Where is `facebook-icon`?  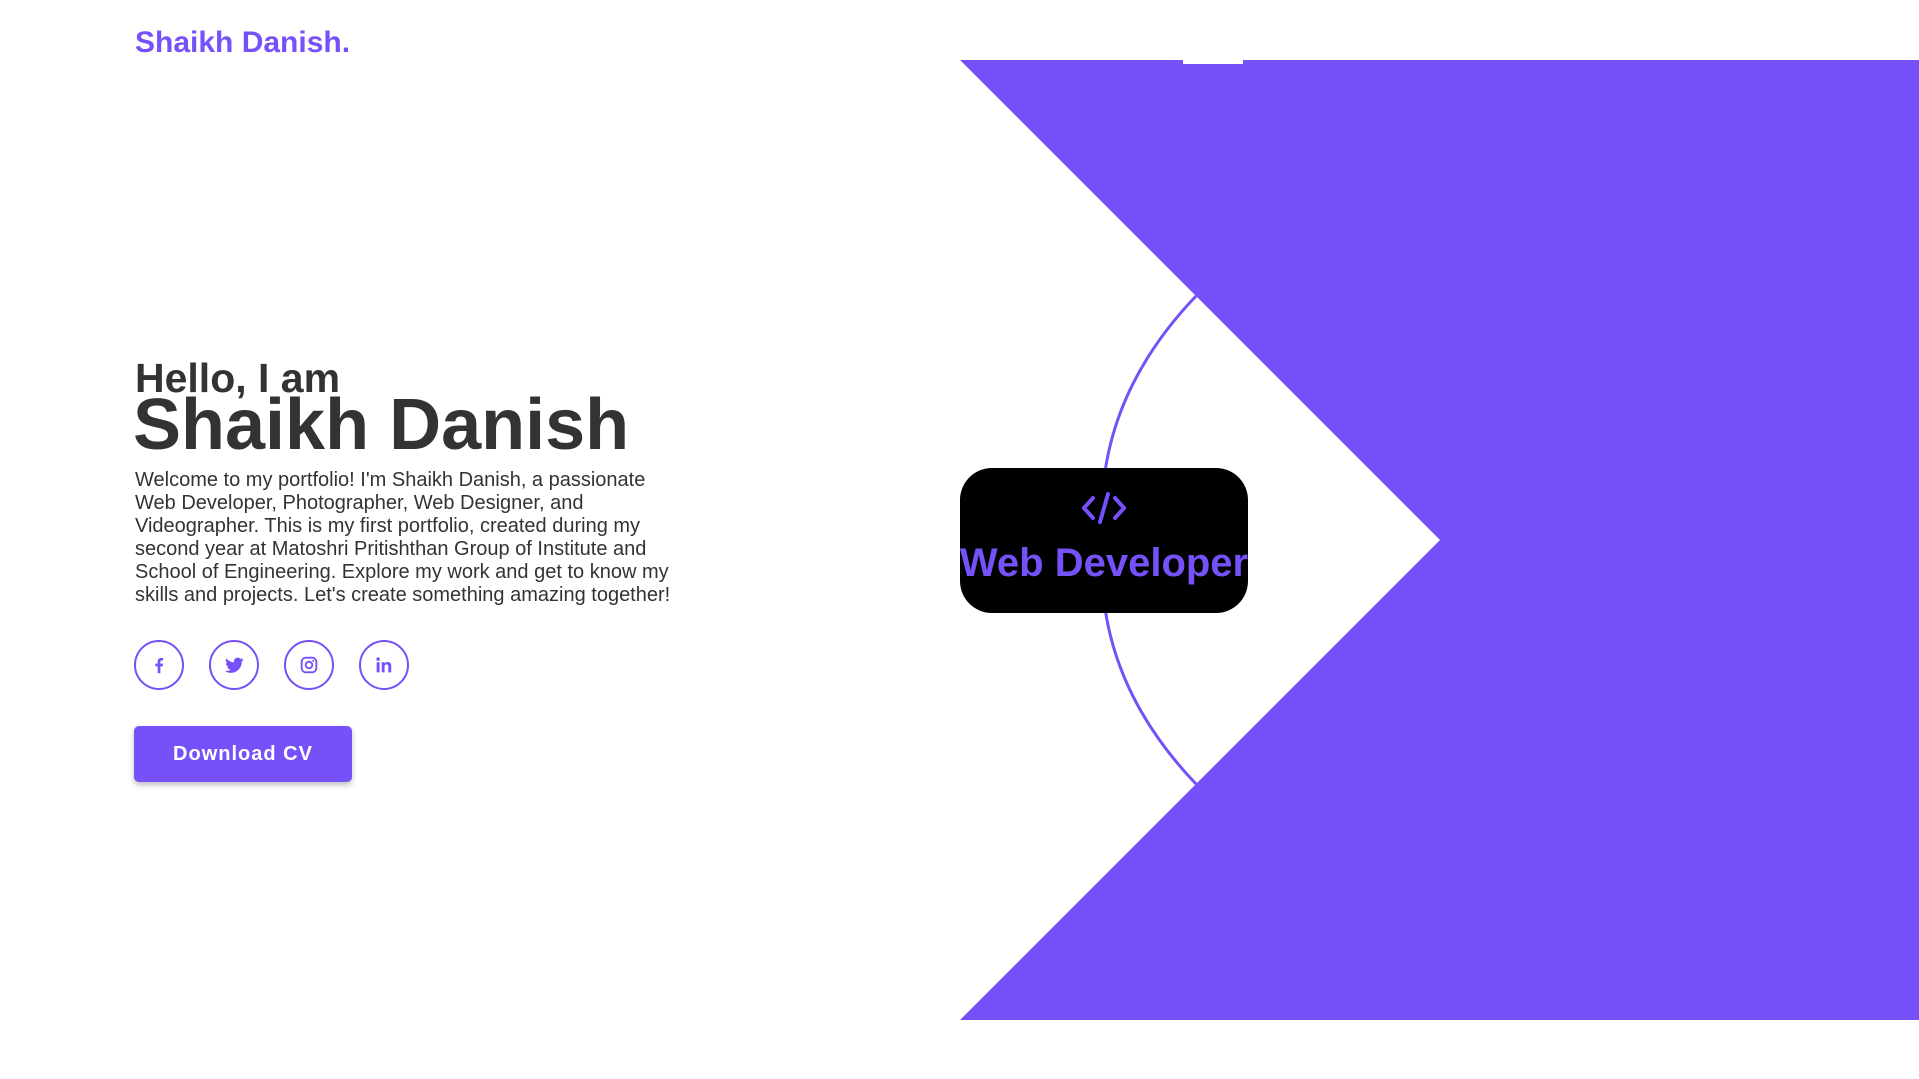
facebook-icon is located at coordinates (159, 665).